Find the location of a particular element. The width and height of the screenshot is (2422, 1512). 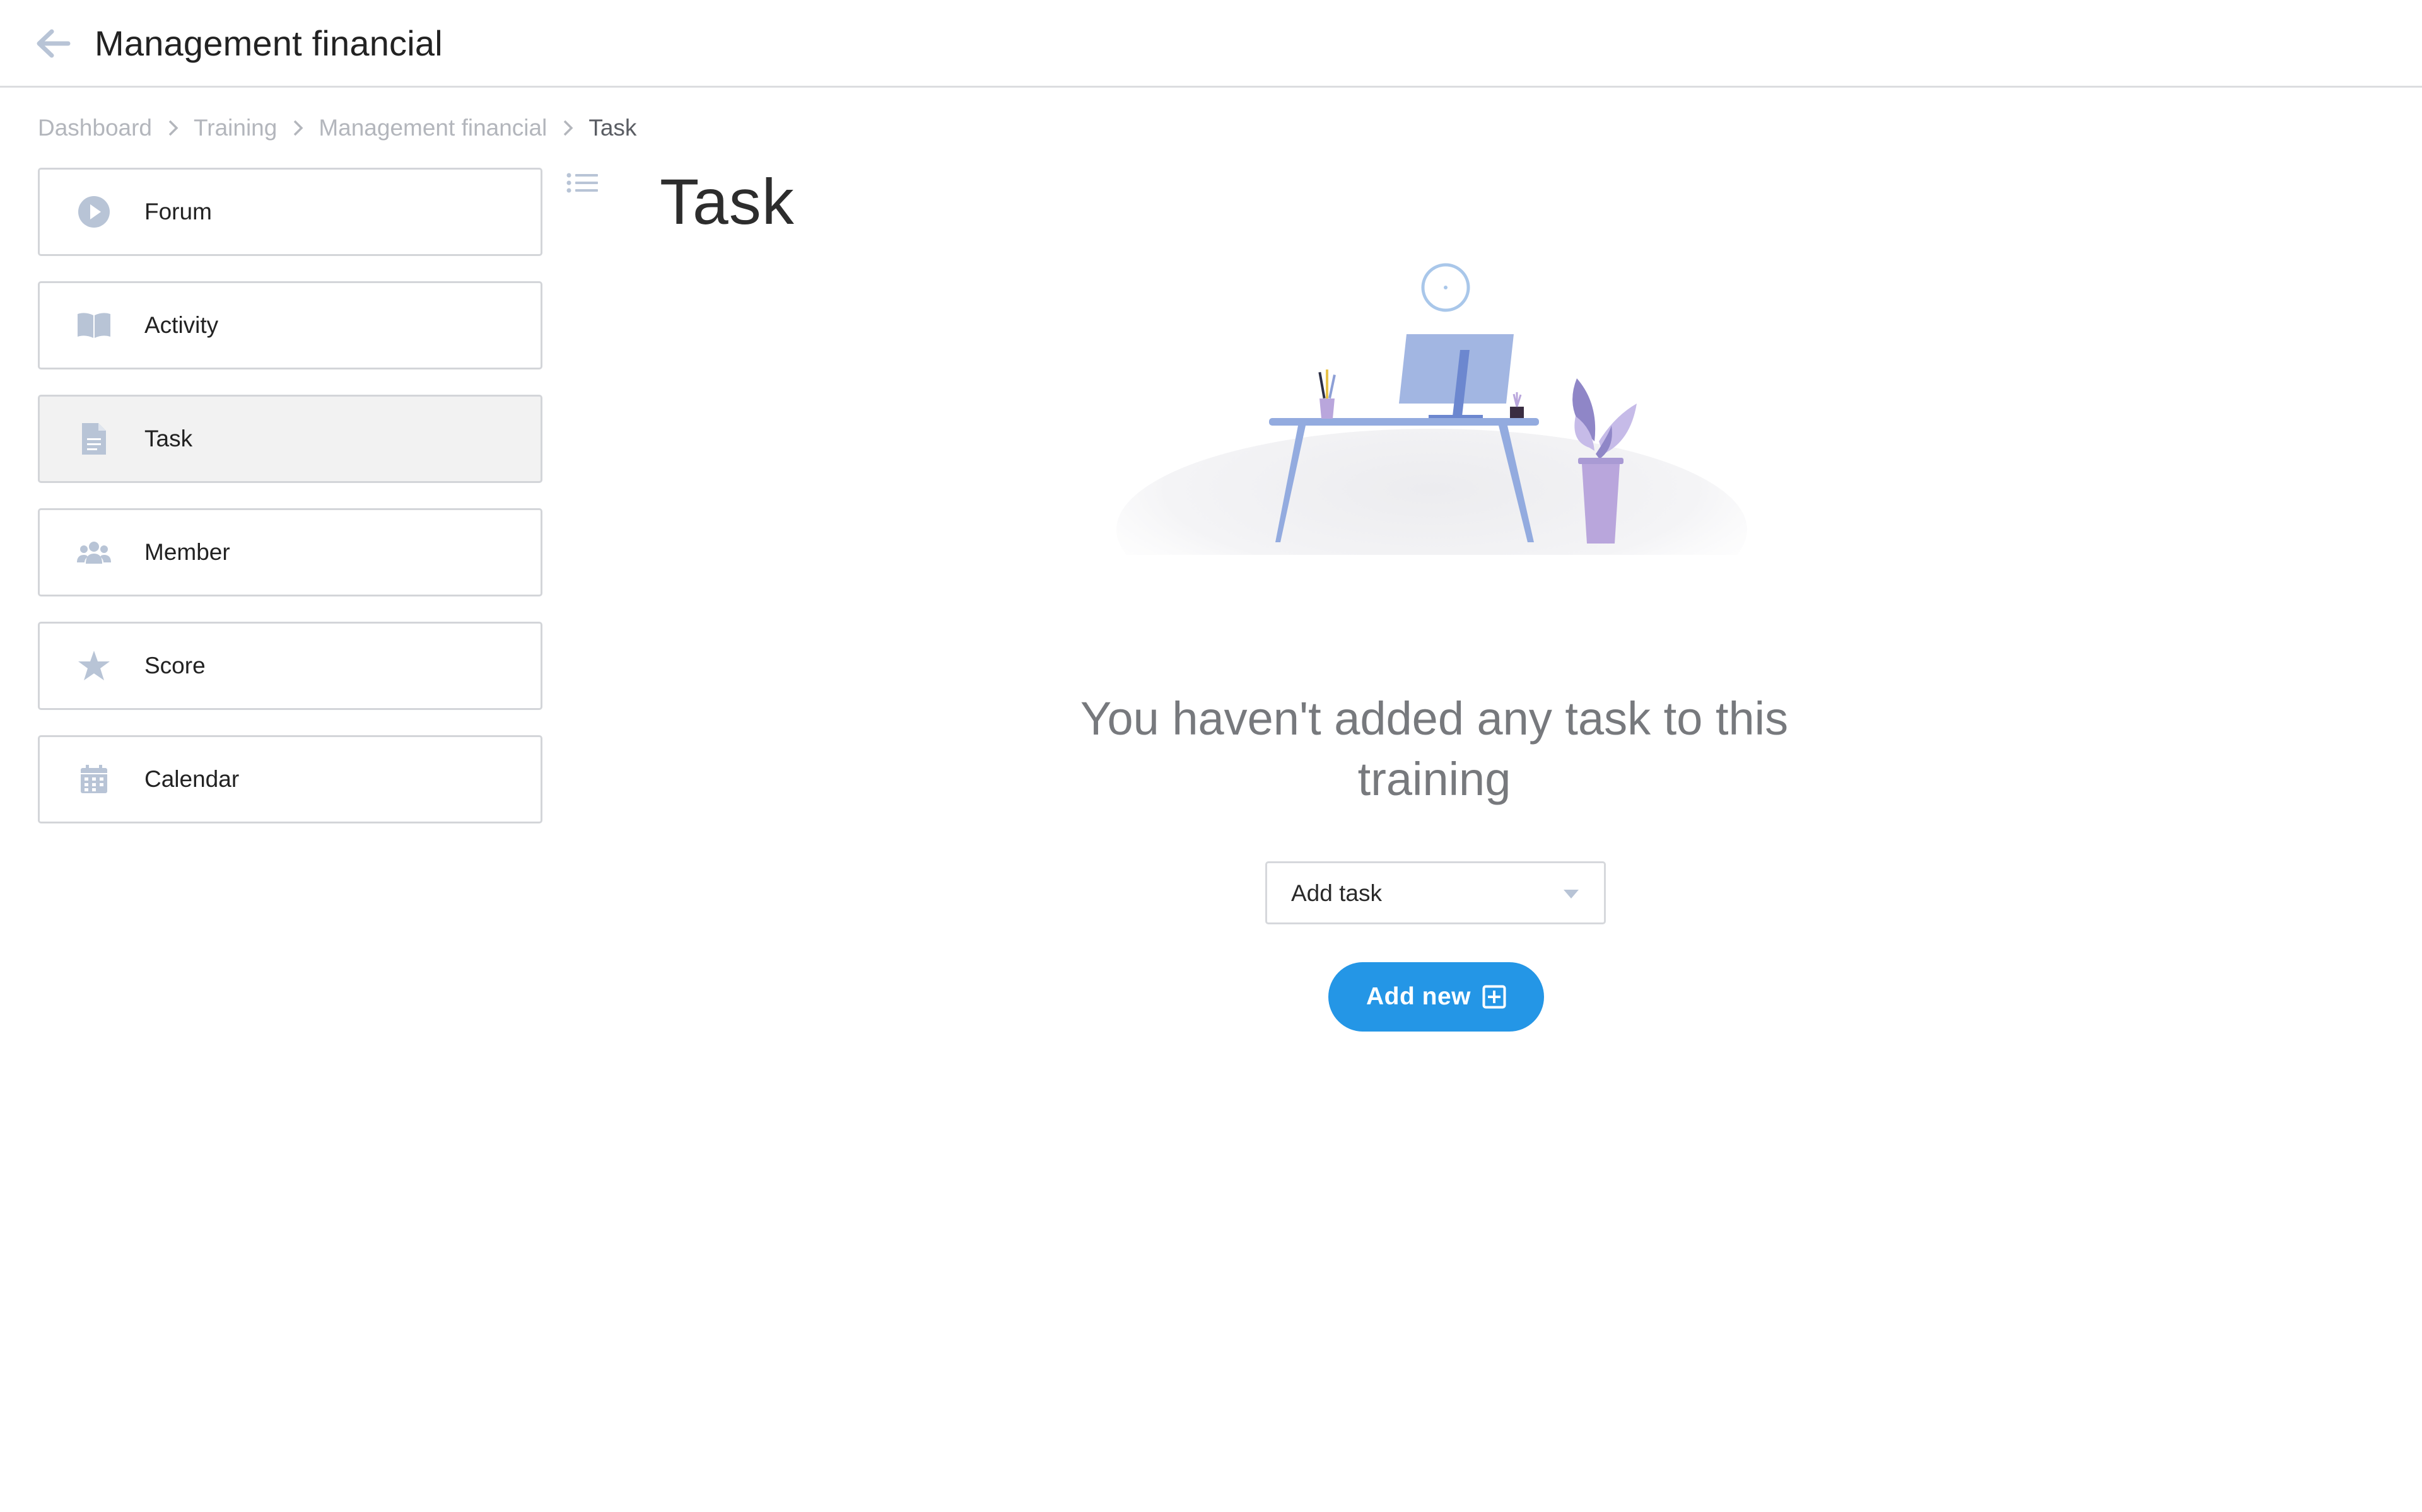

sidebar-item-label: Calendar is located at coordinates (192, 779).